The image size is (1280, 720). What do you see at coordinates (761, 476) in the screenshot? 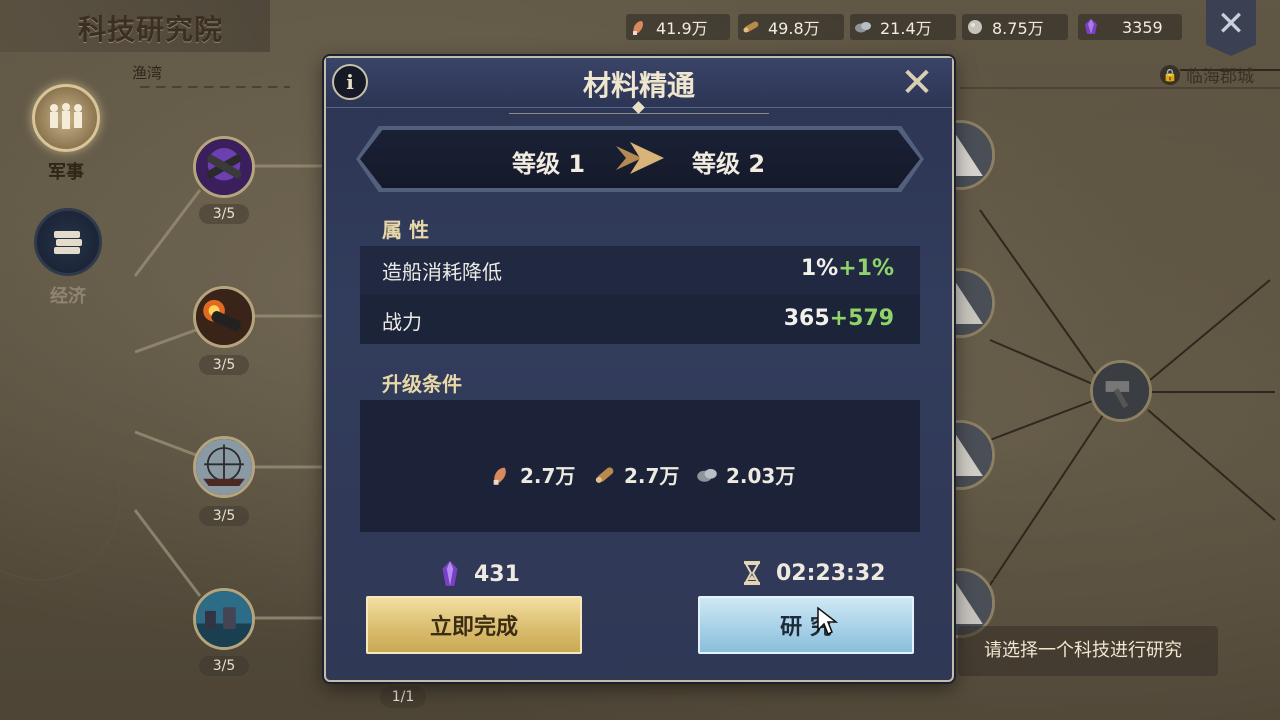
I see `cost-value: 2.03万` at bounding box center [761, 476].